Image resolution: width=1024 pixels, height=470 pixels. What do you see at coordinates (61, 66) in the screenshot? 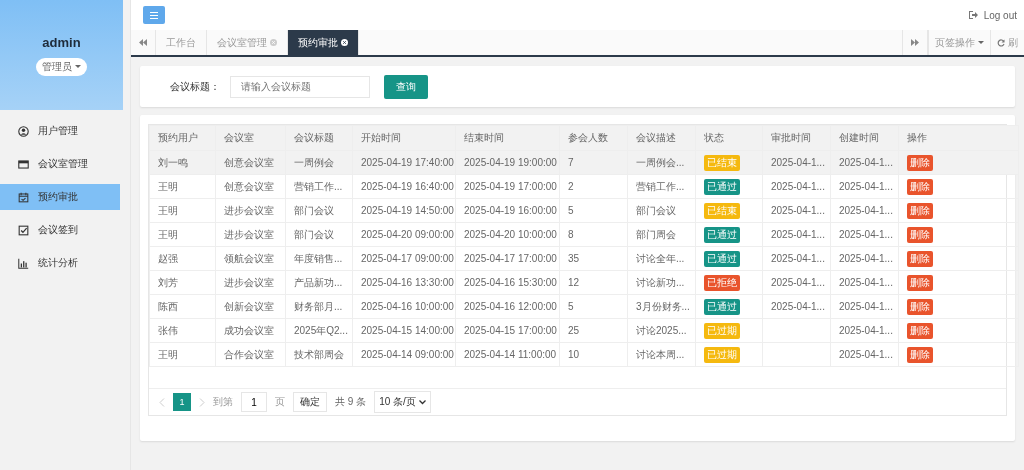
I see `role-dropdown: 管理员` at bounding box center [61, 66].